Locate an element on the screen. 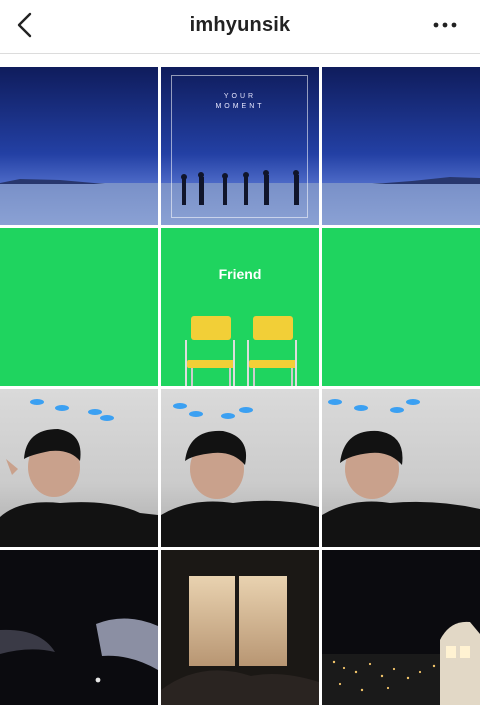 Image resolution: width=480 pixels, height=705 pixels. more-options-button is located at coordinates (445, 25).